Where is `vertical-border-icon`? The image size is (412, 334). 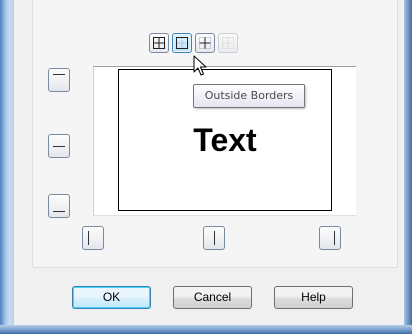
vertical-border-icon is located at coordinates (214, 238).